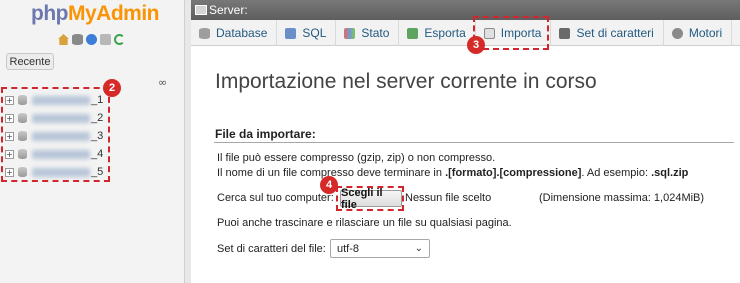  What do you see at coordinates (474, 142) in the screenshot?
I see `section-divider` at bounding box center [474, 142].